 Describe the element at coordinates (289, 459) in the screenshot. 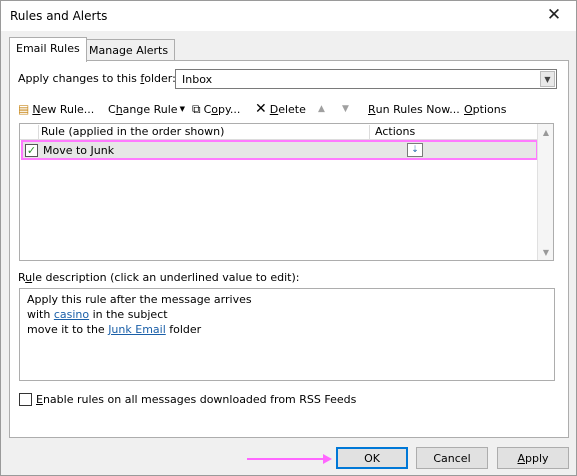

I see `pointer-arrow-icon` at that location.